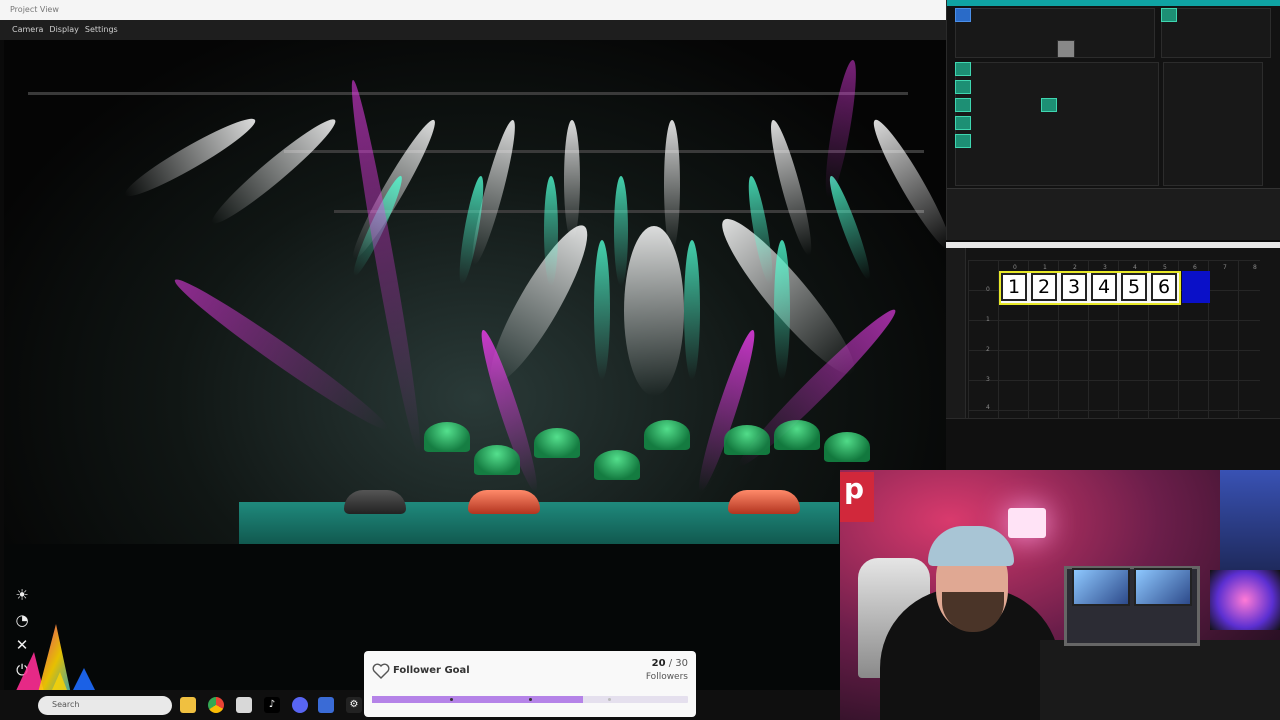 This screenshot has width=1280, height=720. What do you see at coordinates (1105, 267) in the screenshot?
I see `column-number: 3` at bounding box center [1105, 267].